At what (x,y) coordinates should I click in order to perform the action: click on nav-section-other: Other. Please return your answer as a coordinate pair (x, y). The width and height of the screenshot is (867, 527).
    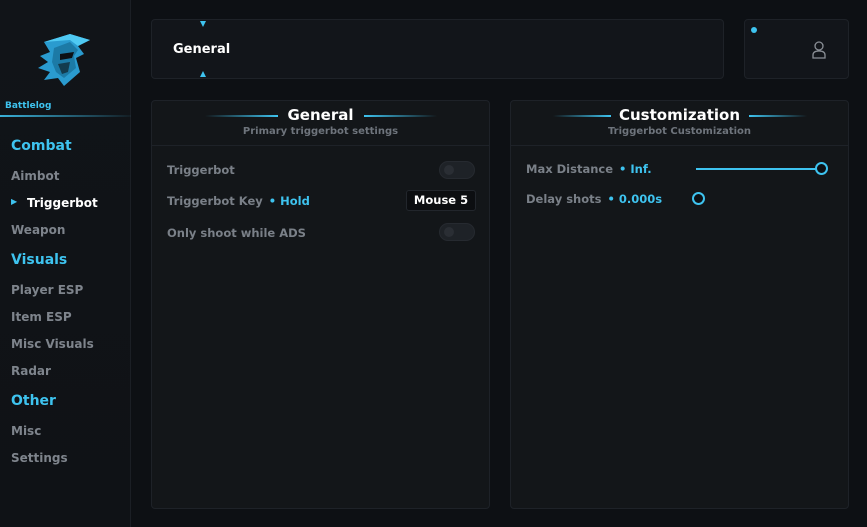
    Looking at the image, I should click on (33, 401).